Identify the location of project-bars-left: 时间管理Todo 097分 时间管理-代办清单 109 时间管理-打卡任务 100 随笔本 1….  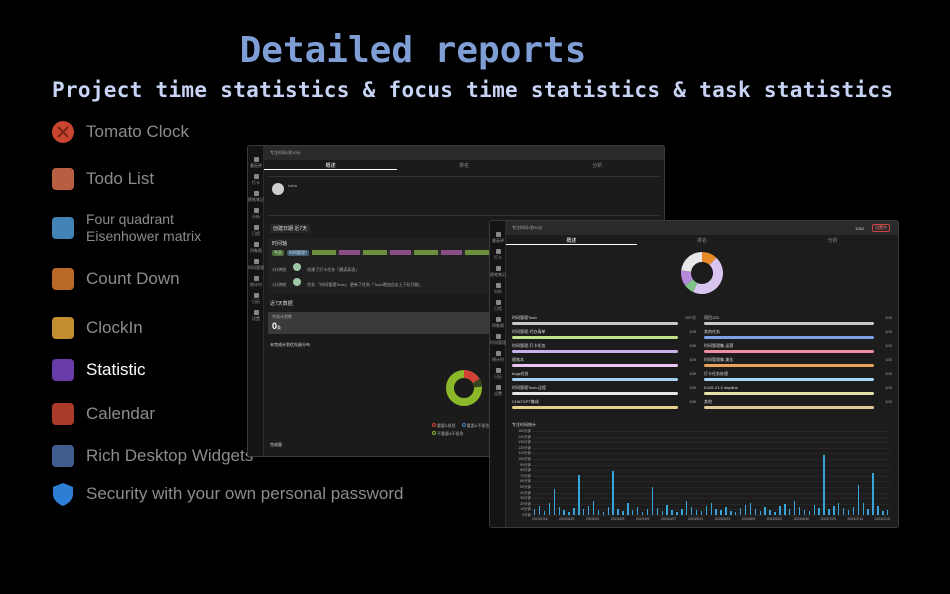
(604, 364).